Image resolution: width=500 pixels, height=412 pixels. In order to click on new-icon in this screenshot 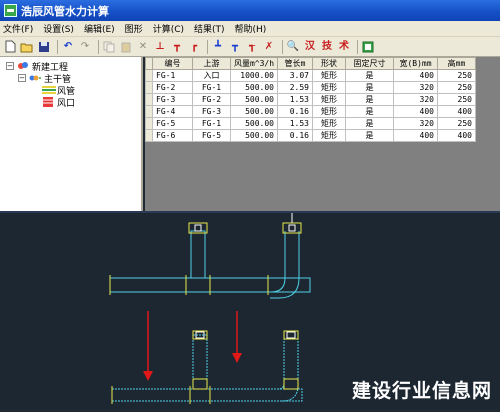, I will do `click(10, 47)`.